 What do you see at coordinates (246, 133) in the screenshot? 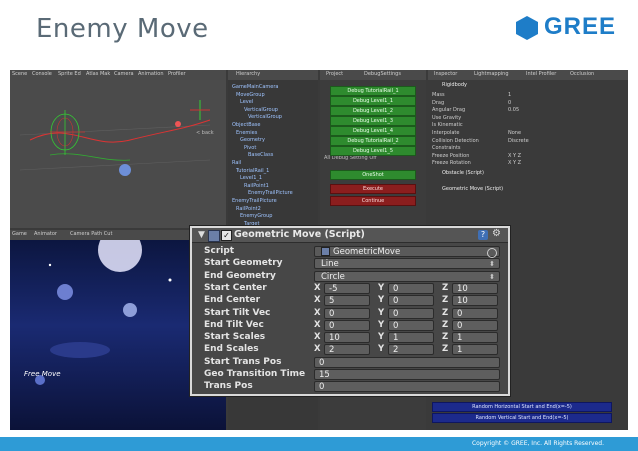
I see `hierarchy-item: Enemies` at bounding box center [246, 133].